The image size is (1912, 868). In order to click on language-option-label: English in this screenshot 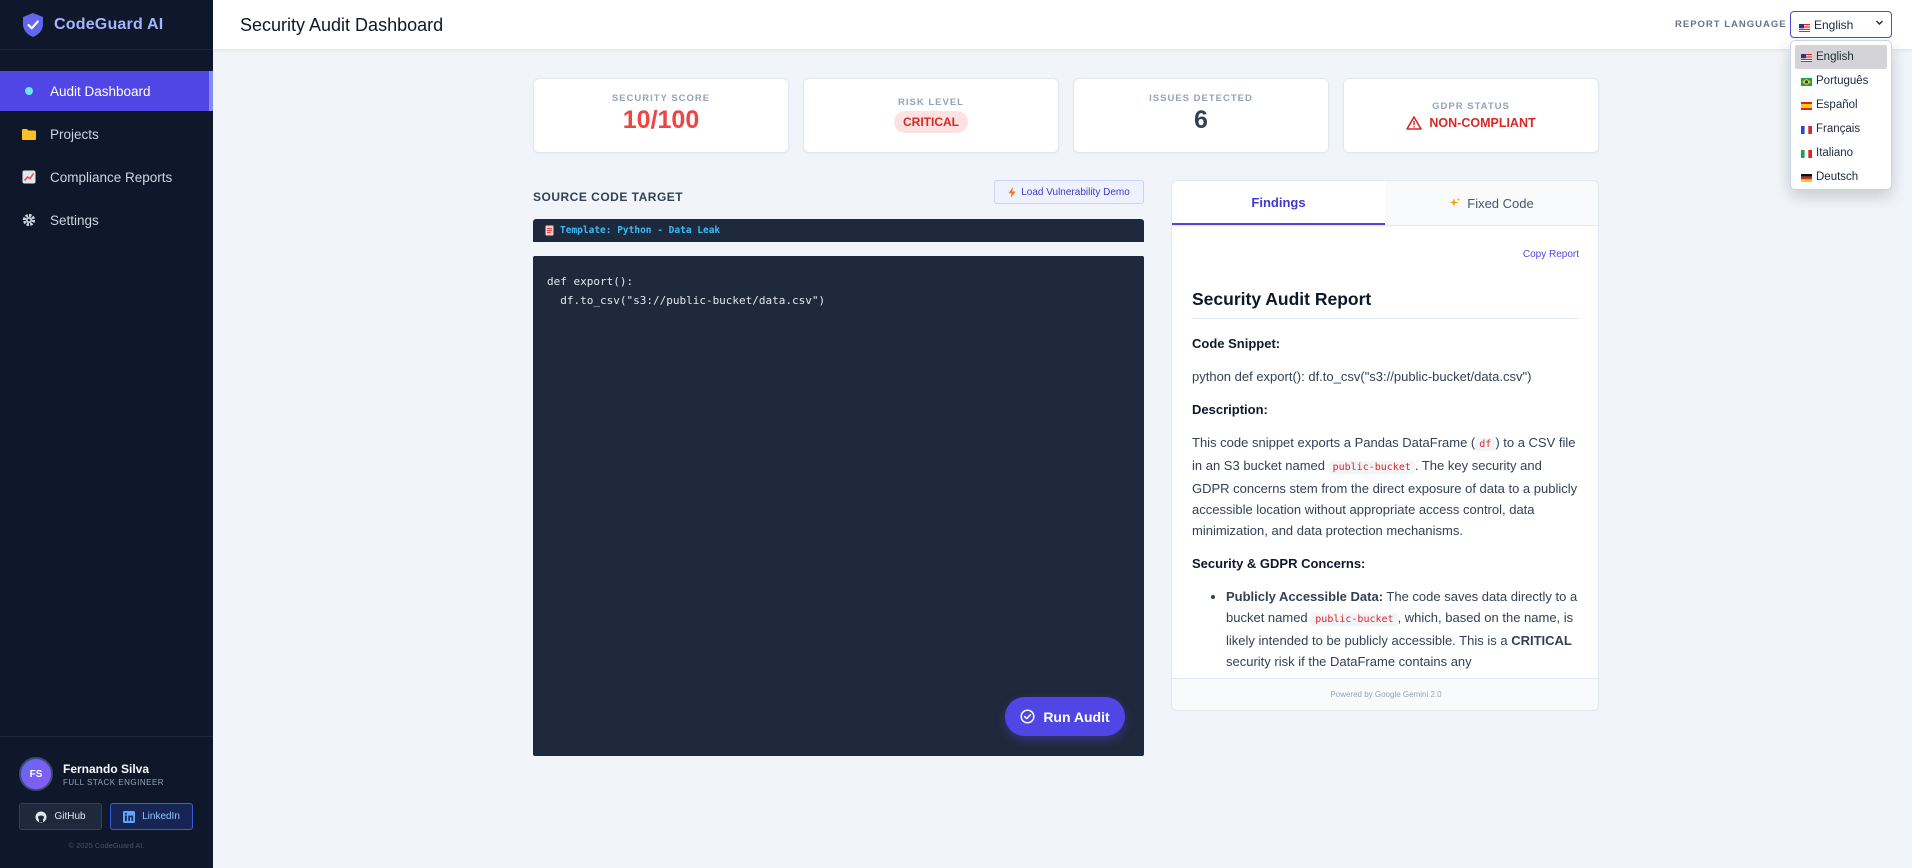, I will do `click(1835, 57)`.